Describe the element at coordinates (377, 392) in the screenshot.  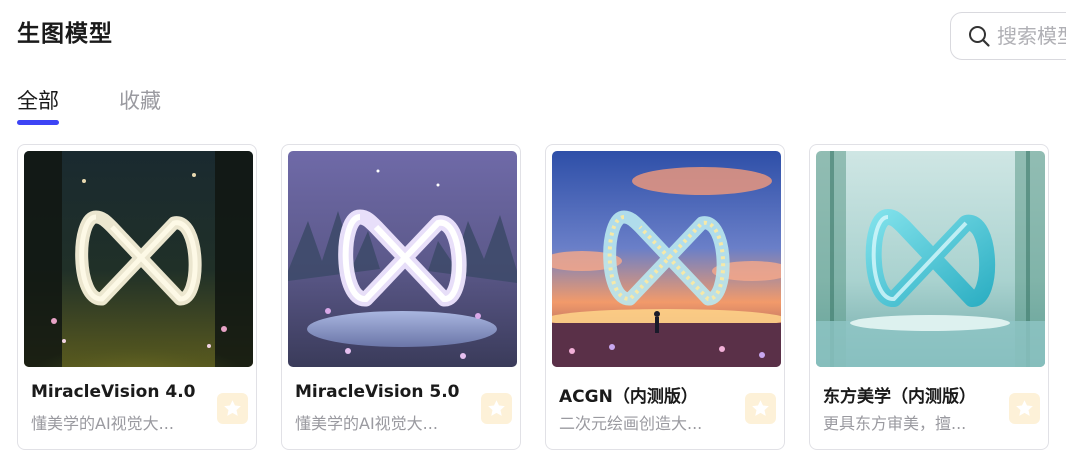
I see `model-name: MiracleVision 5.0` at that location.